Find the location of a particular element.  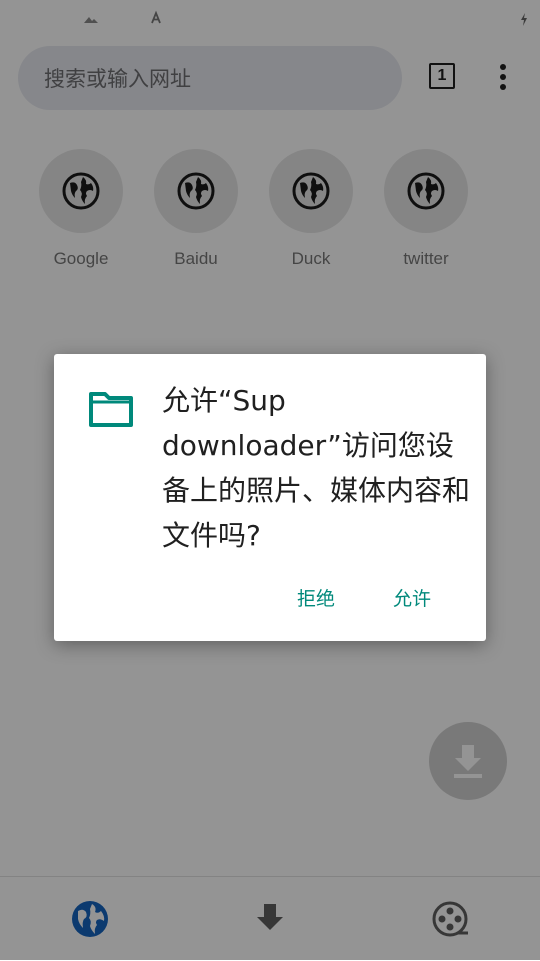

folder-icon is located at coordinates (111, 409).